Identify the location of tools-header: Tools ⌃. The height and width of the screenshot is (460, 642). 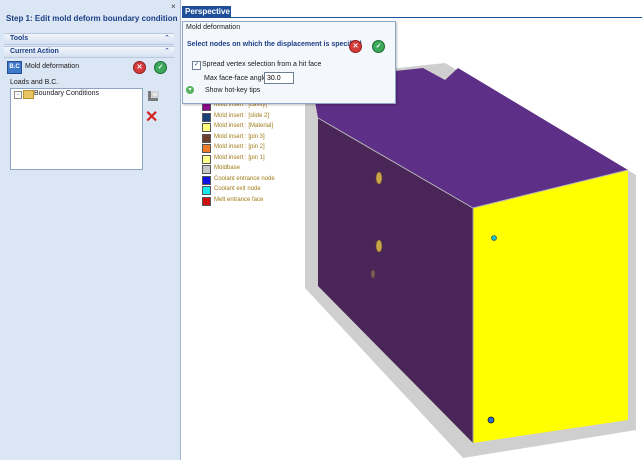
(89, 39).